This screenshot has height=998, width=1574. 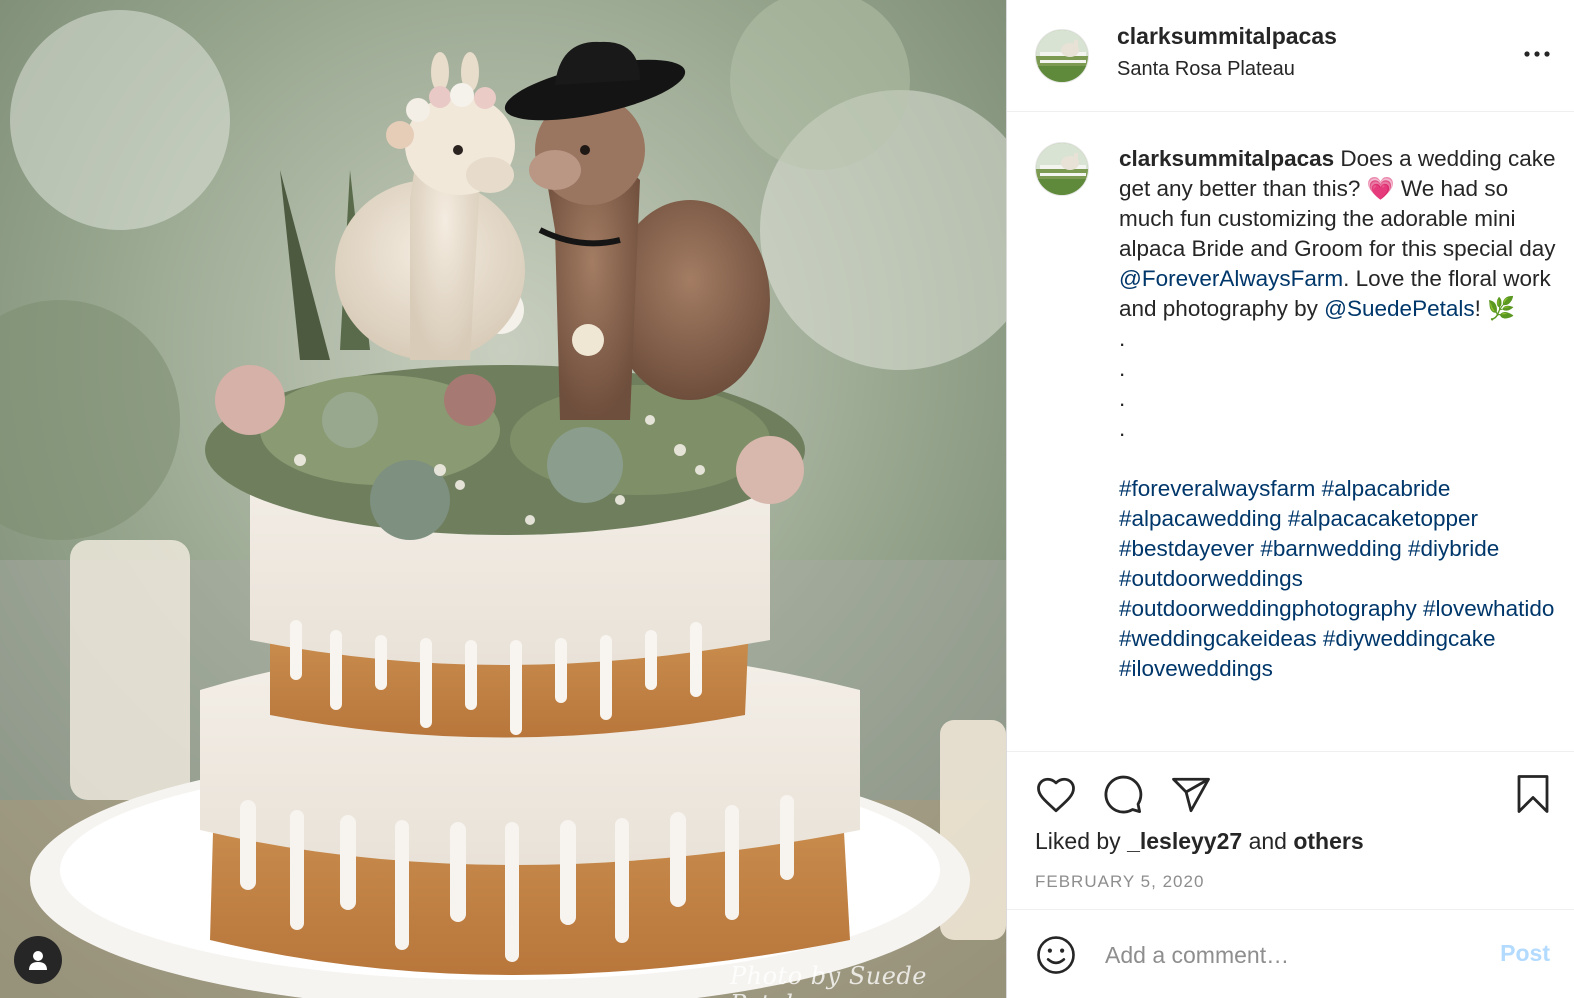 I want to click on liker-username: _lesleyy27, so click(x=1184, y=841).